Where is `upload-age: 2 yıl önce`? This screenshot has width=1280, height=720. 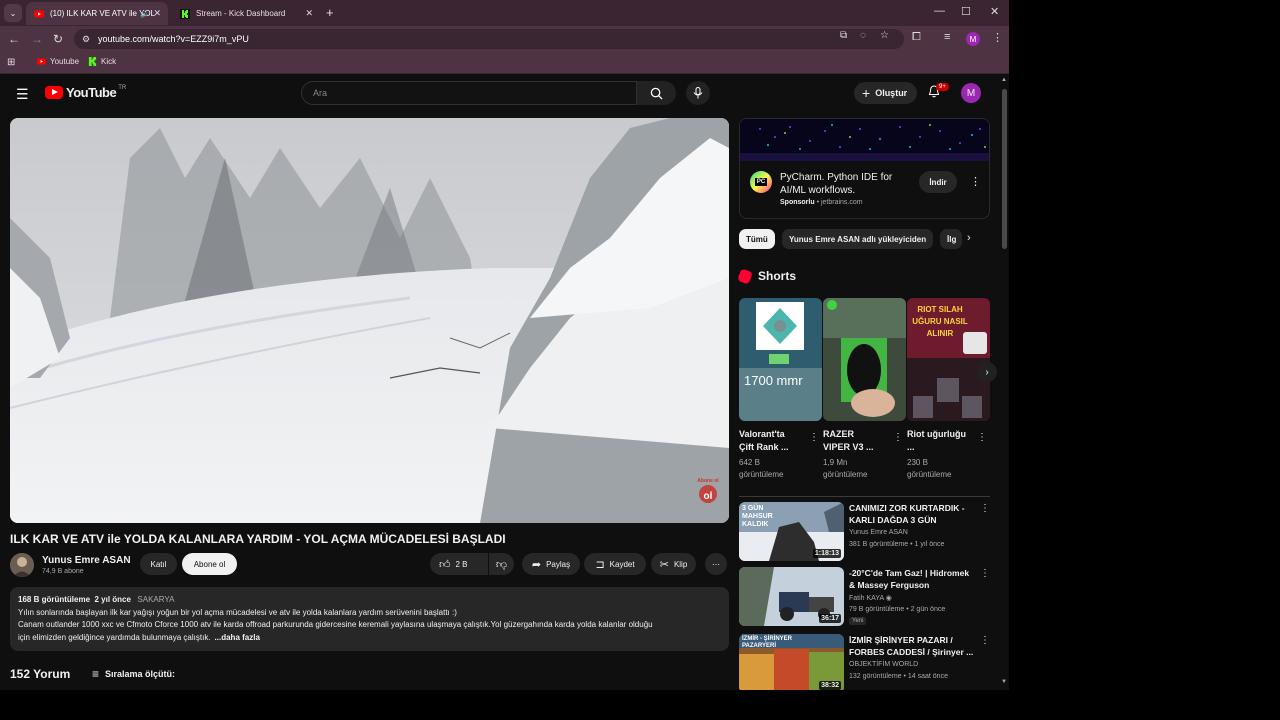 upload-age: 2 yıl önce is located at coordinates (112, 599).